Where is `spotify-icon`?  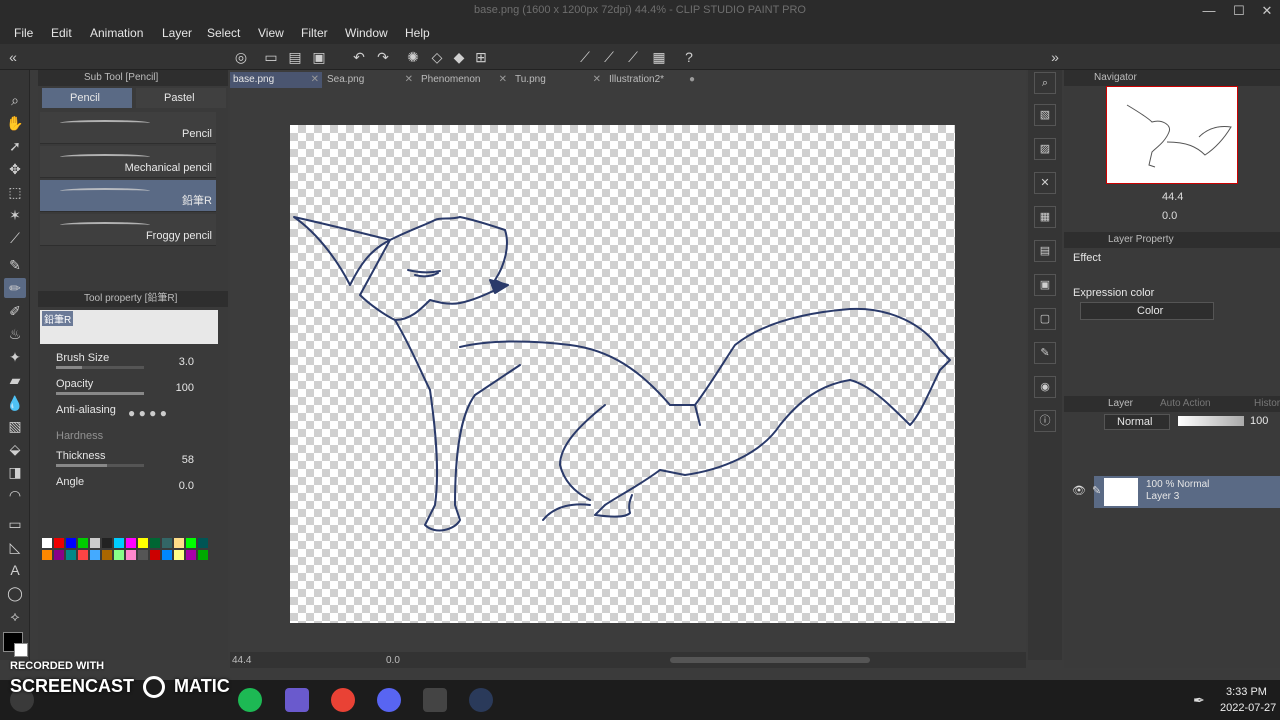
spotify-icon is located at coordinates (250, 700).